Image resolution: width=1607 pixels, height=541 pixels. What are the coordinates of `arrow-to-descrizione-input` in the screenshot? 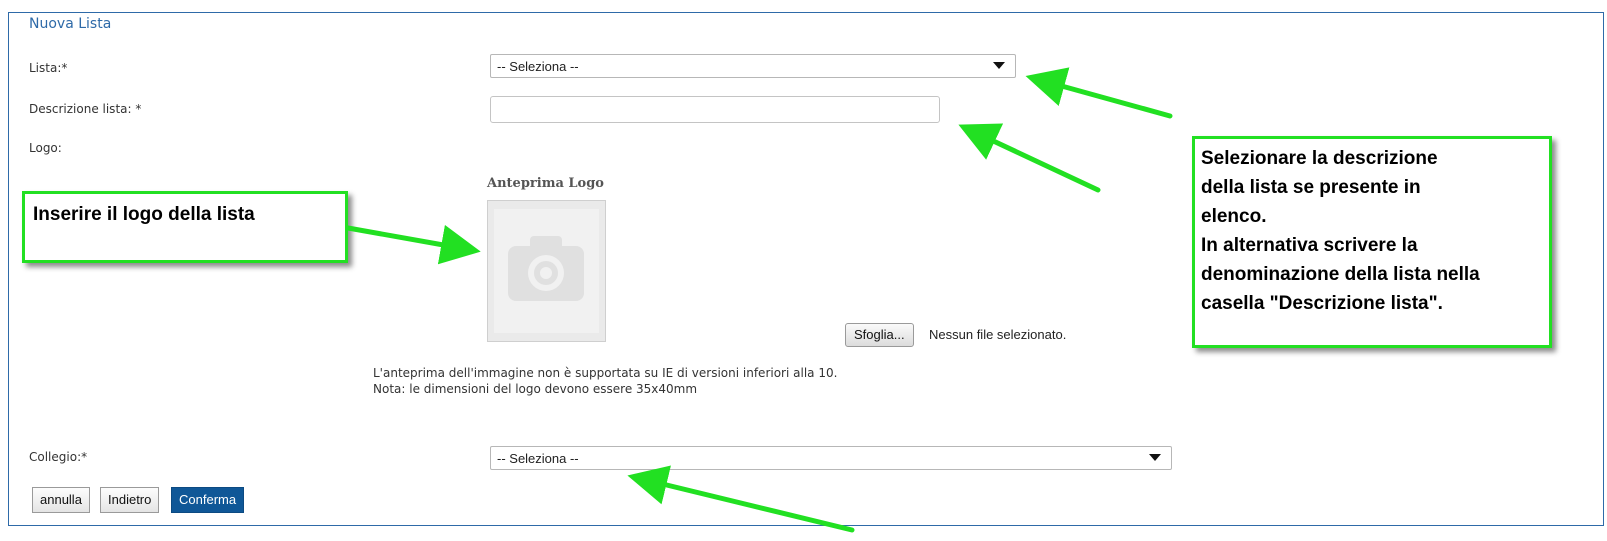 It's located at (1029, 158).